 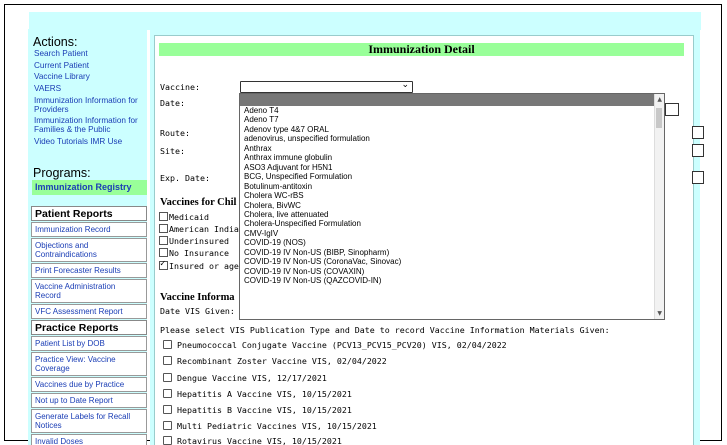 What do you see at coordinates (89, 364) in the screenshot?
I see `nav-practice-view-coverage: Practice View: Vaccine Coverage` at bounding box center [89, 364].